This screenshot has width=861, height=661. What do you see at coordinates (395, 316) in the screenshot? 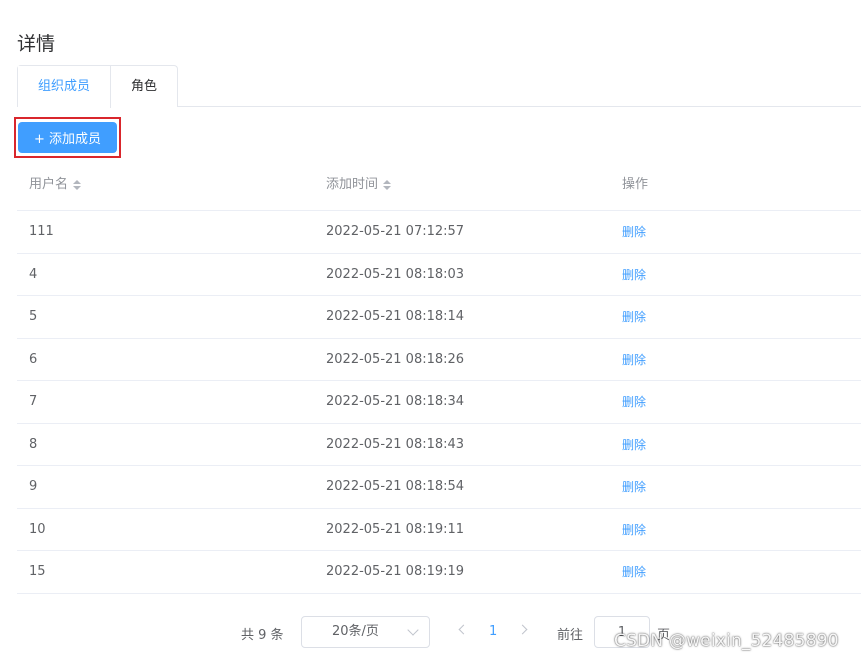
I see `cell-time: 2022-05-21 08:18:14` at bounding box center [395, 316].